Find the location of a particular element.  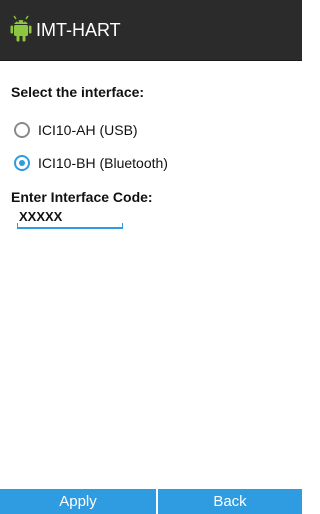

radio-option-usb: ICI10-AH (USB) is located at coordinates (76, 130).